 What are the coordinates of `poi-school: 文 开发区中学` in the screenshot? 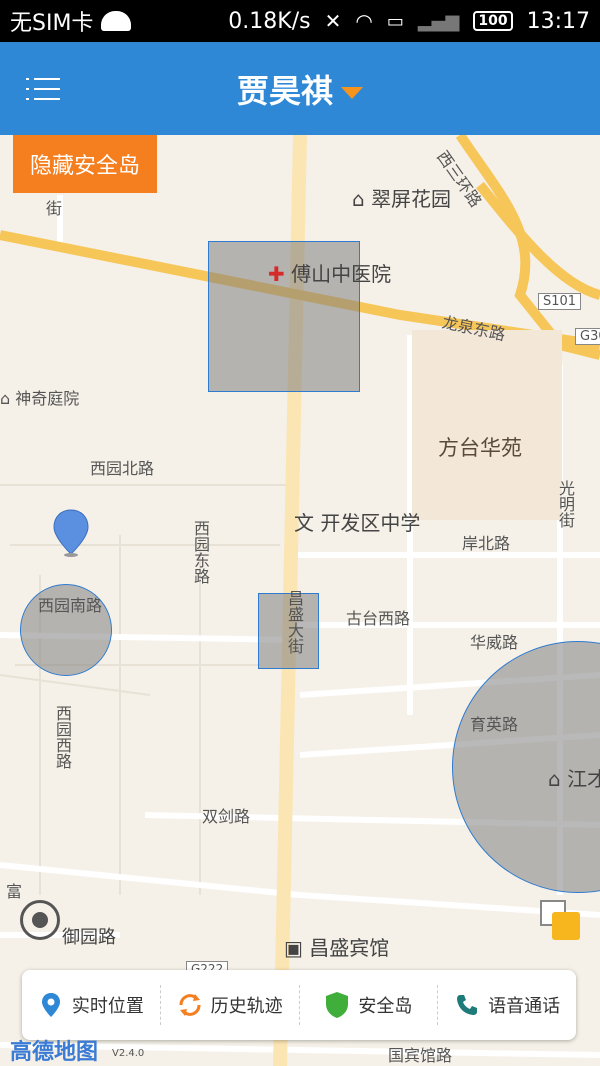 It's located at (357, 523).